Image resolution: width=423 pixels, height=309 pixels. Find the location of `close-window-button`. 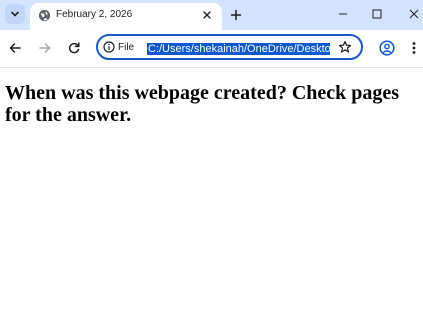

close-window-button is located at coordinates (413, 14).